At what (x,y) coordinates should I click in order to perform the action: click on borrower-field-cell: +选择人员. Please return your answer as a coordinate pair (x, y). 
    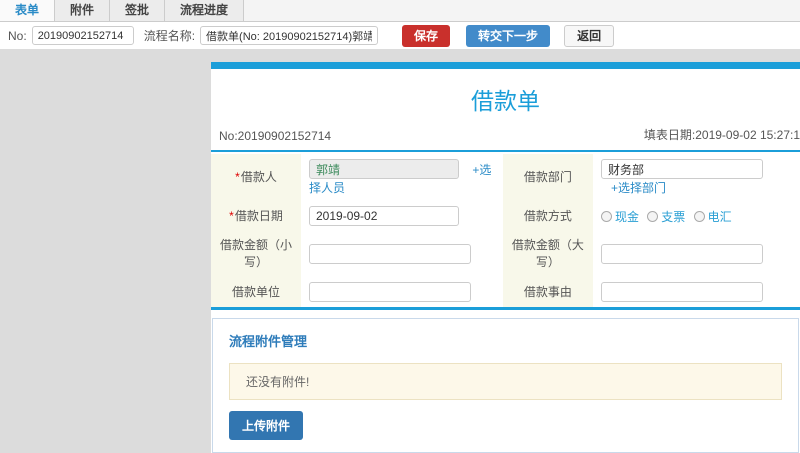
    Looking at the image, I should click on (402, 177).